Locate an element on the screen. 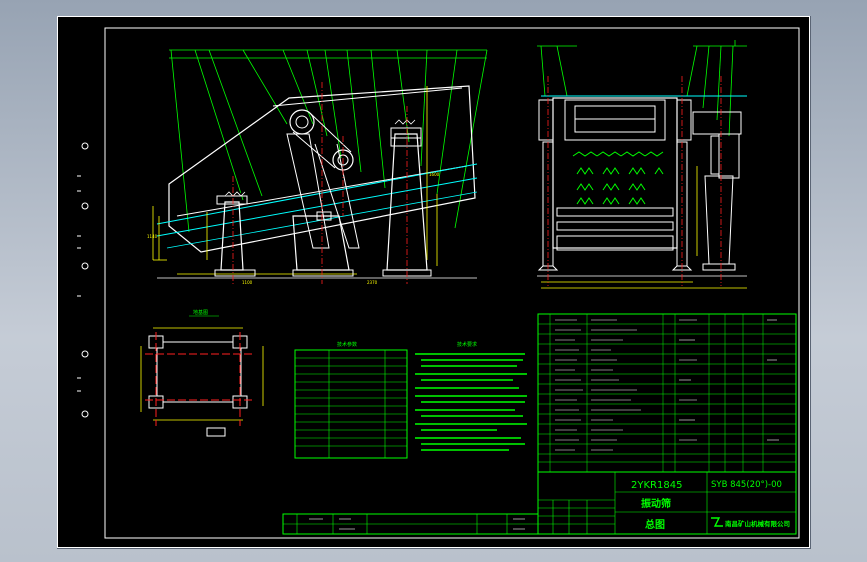 The height and width of the screenshot is (562, 867). svg-text: 1100 is located at coordinates (247, 282).